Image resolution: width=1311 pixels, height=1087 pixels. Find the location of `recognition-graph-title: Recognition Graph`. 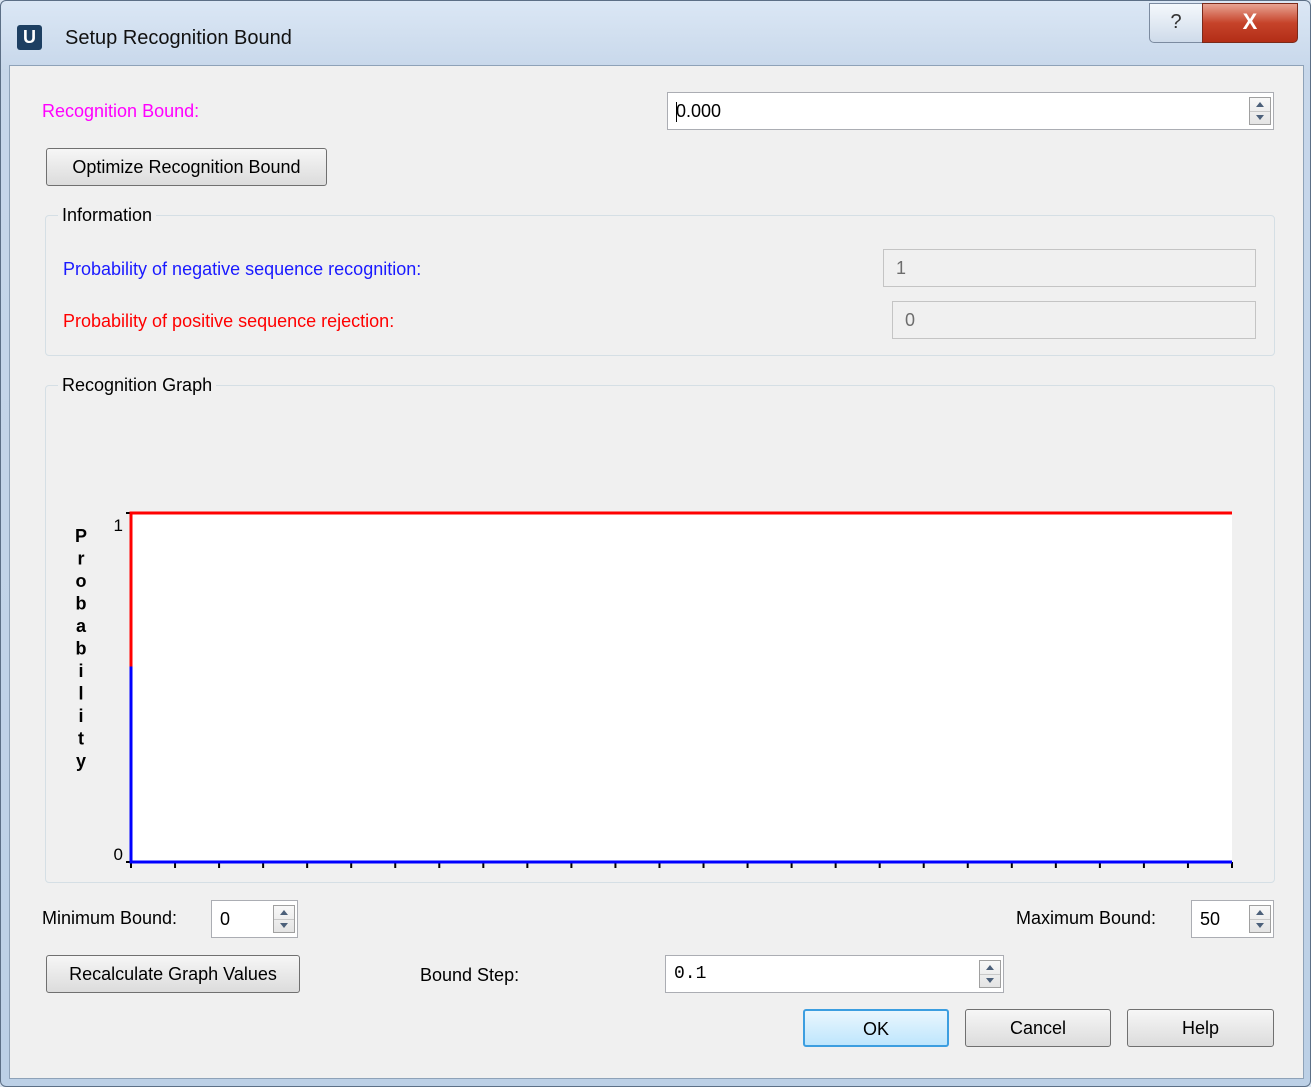

recognition-graph-title: Recognition Graph is located at coordinates (137, 385).